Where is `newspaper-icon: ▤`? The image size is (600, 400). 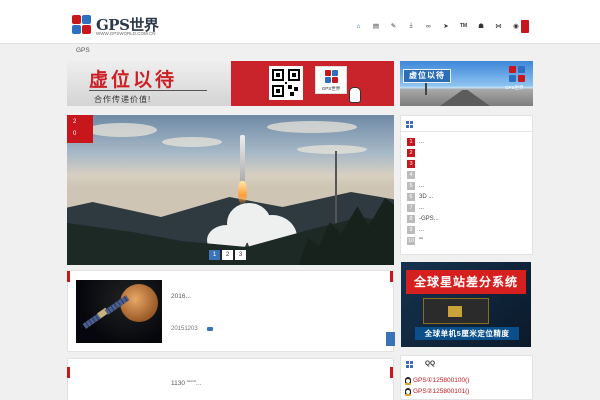
newspaper-icon: ▤ is located at coordinates (376, 26).